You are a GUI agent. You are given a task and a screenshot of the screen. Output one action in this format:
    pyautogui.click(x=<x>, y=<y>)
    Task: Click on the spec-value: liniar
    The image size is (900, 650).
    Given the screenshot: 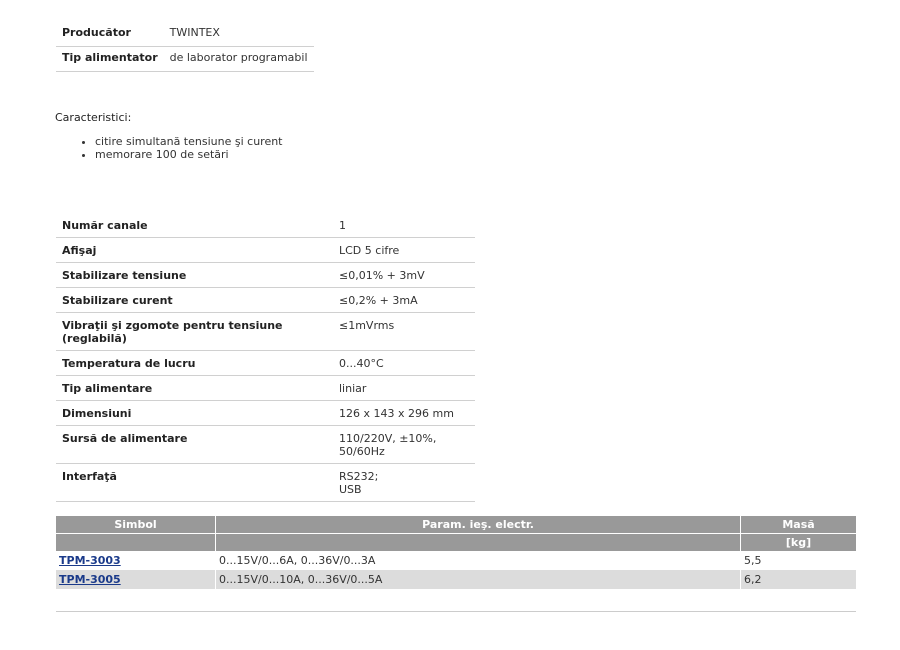 What is the action you would take?
    pyautogui.click(x=404, y=388)
    